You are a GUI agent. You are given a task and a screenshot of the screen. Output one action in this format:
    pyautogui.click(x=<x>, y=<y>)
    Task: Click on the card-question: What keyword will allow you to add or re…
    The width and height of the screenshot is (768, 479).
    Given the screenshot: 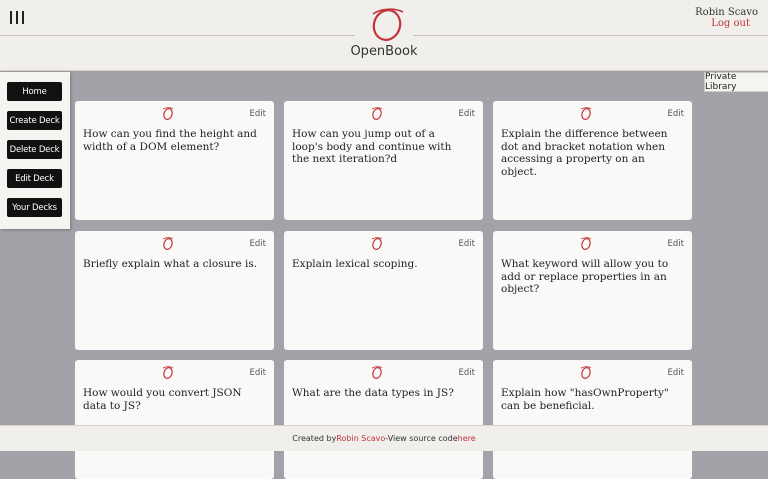 What is the action you would take?
    pyautogui.click(x=585, y=276)
    